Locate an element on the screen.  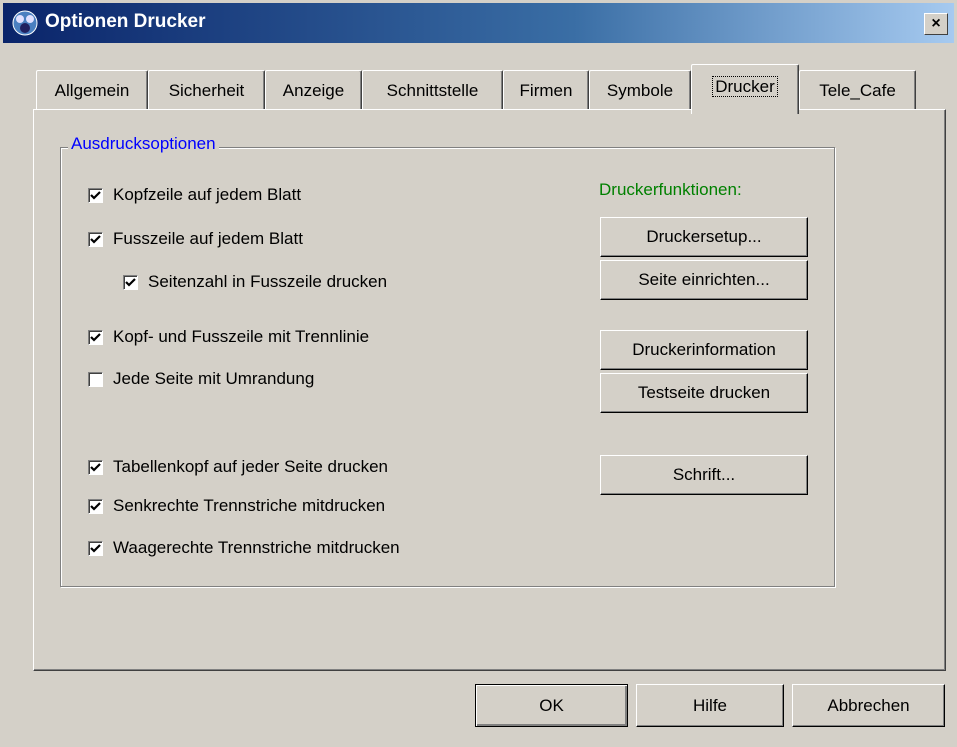
cancel-button: Abbrechen is located at coordinates (868, 705).